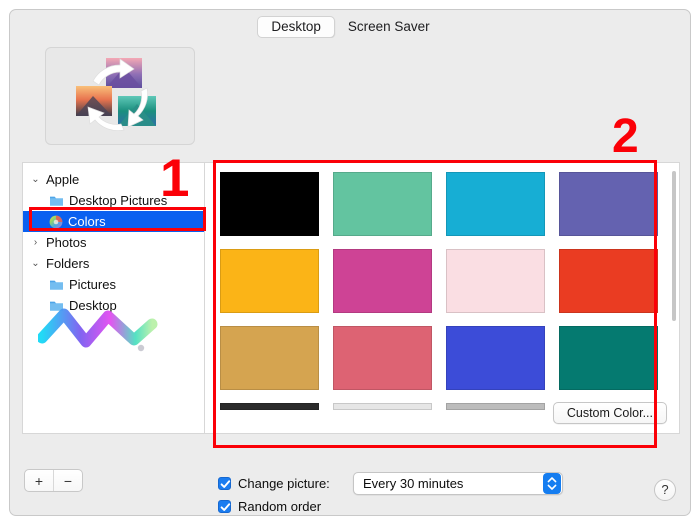  I want to click on sidebar-group-photos: › Photos, so click(113, 242).